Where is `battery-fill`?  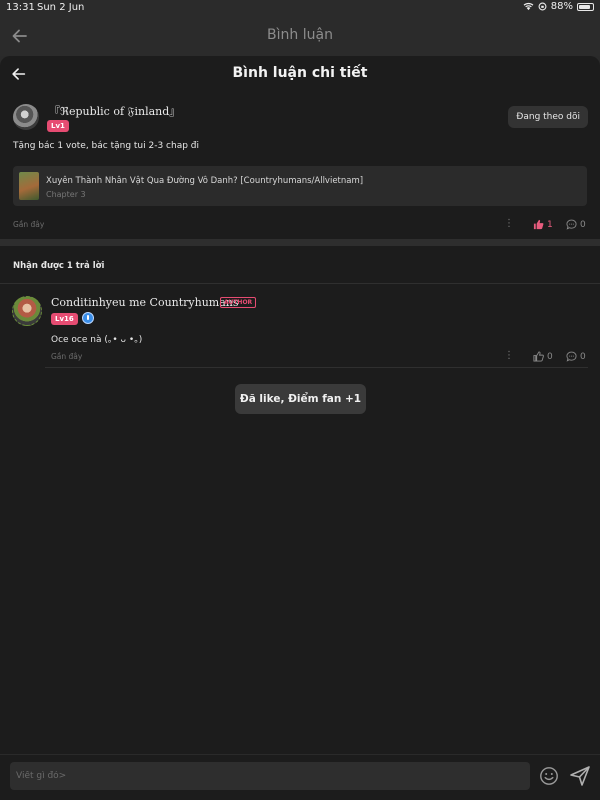 battery-fill is located at coordinates (584, 6).